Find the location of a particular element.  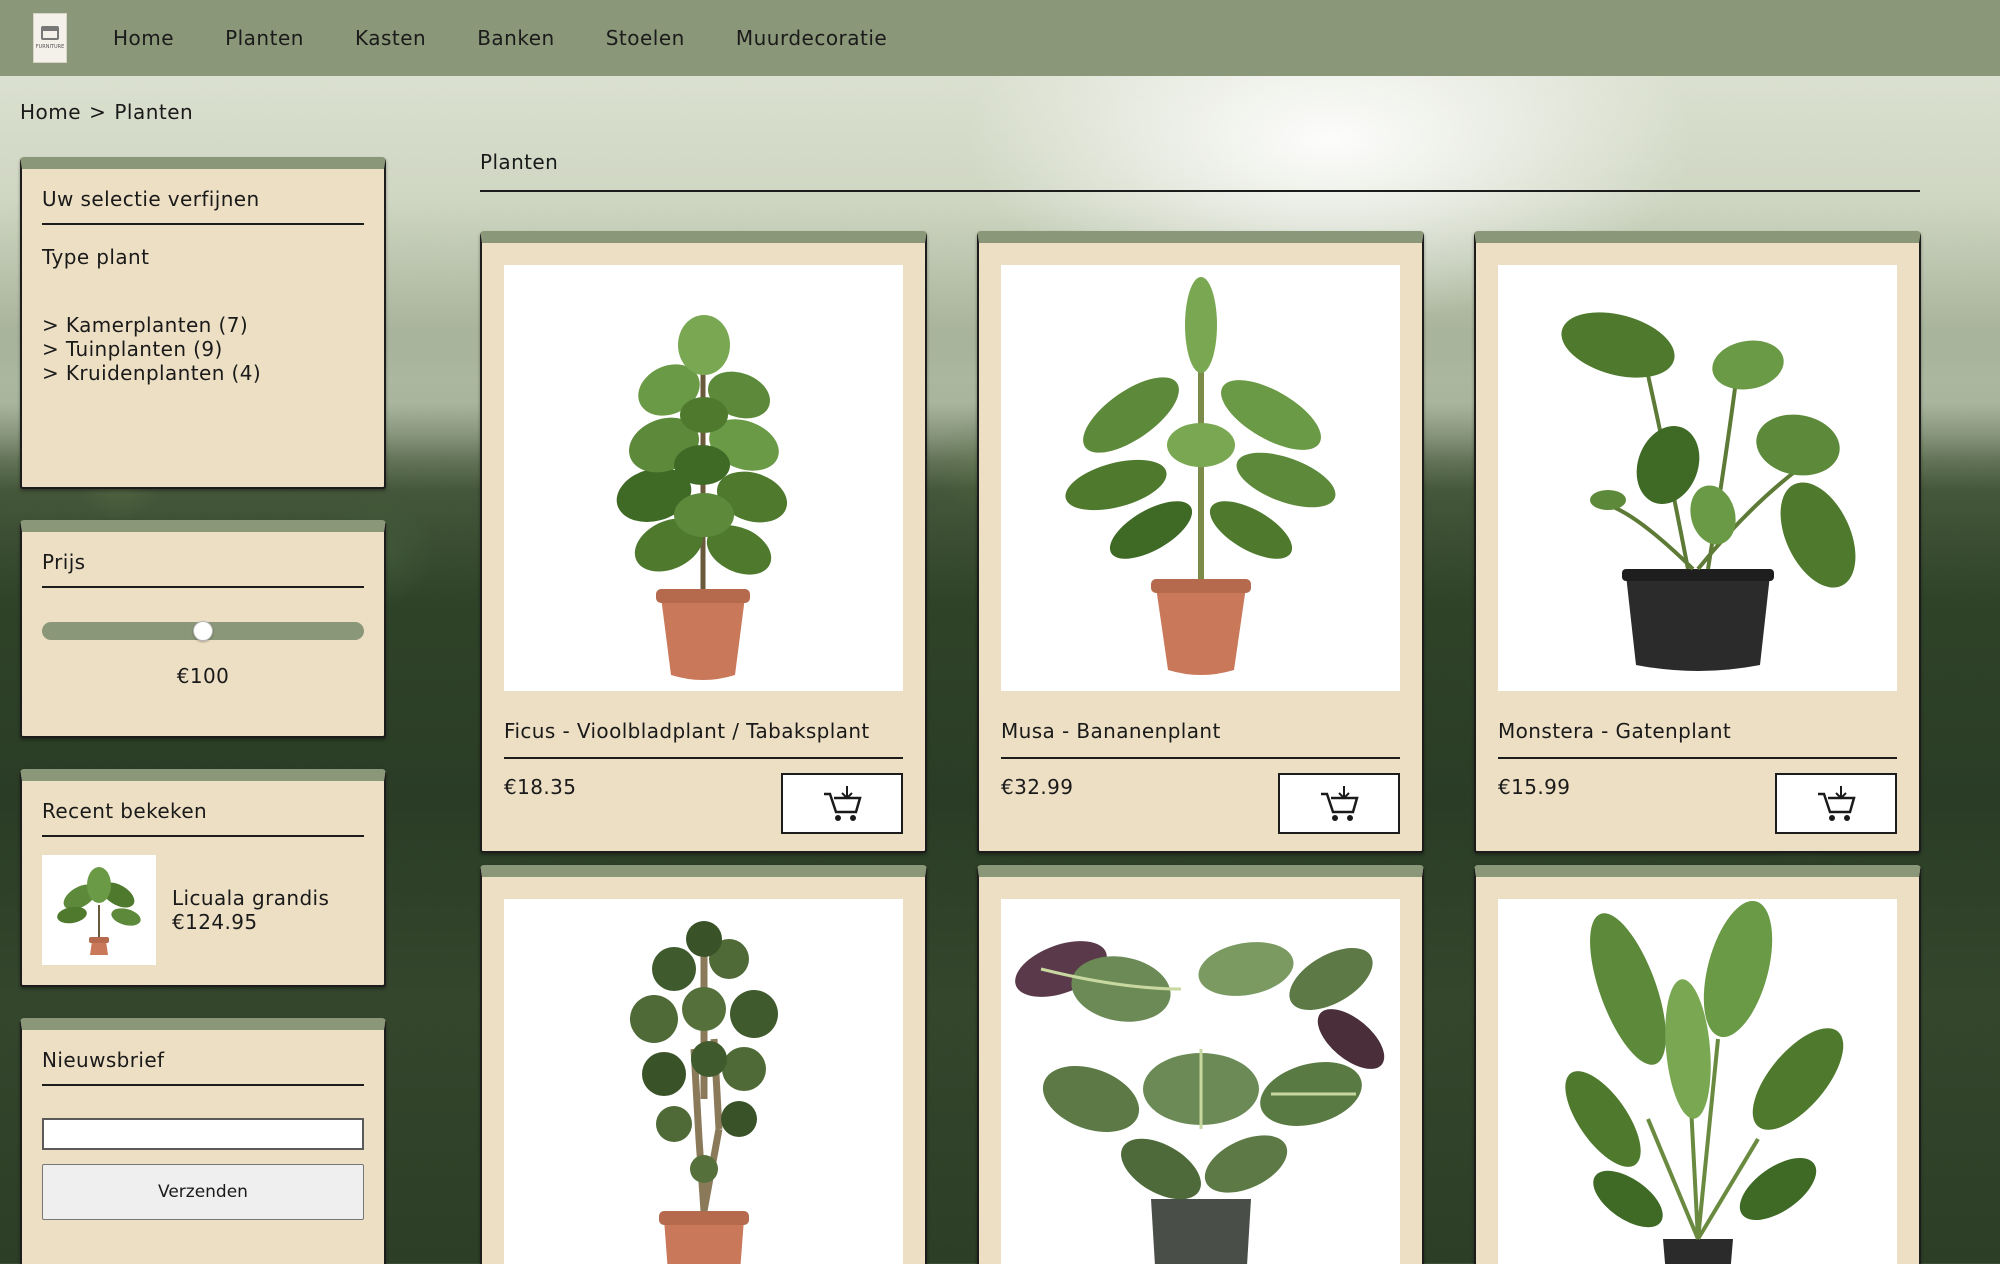

calathea-plant-icon is located at coordinates (1200, 1102).